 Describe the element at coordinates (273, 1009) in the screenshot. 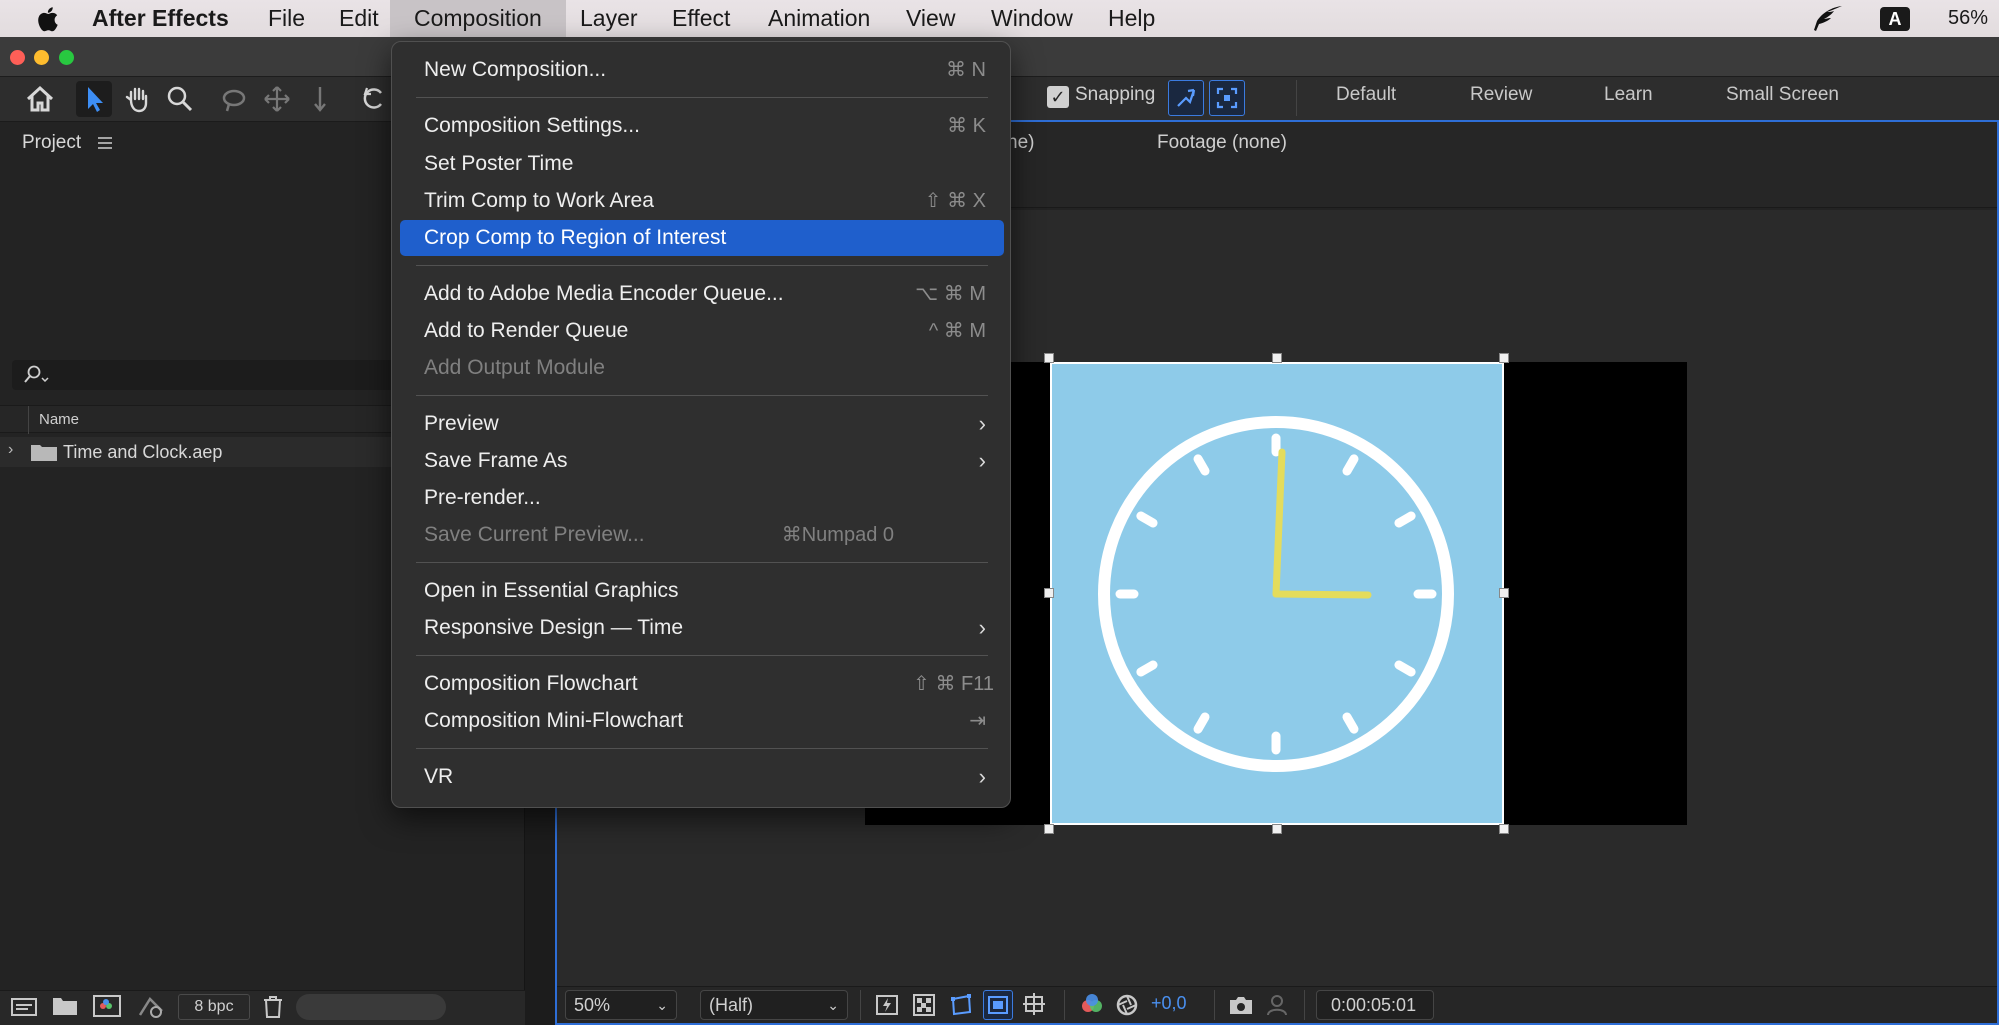

I see `trash-icon` at that location.